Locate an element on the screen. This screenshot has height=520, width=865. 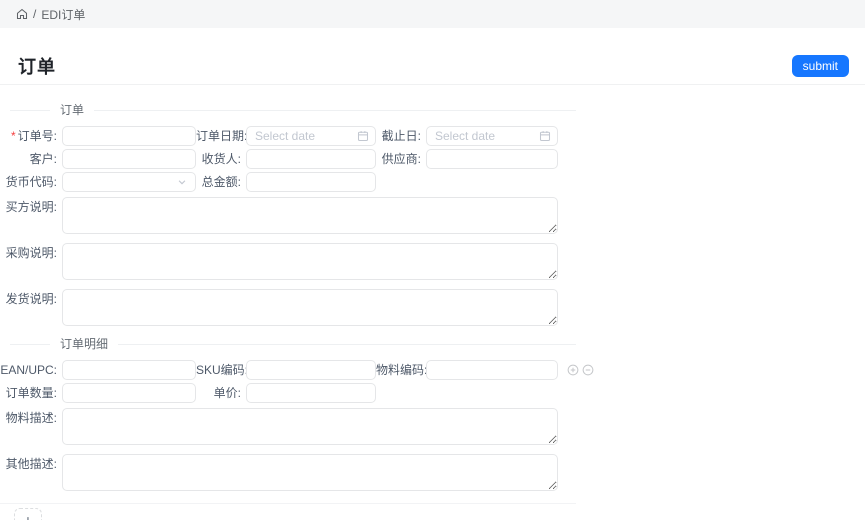
order-date-label: 订单日期: is located at coordinates (222, 136).